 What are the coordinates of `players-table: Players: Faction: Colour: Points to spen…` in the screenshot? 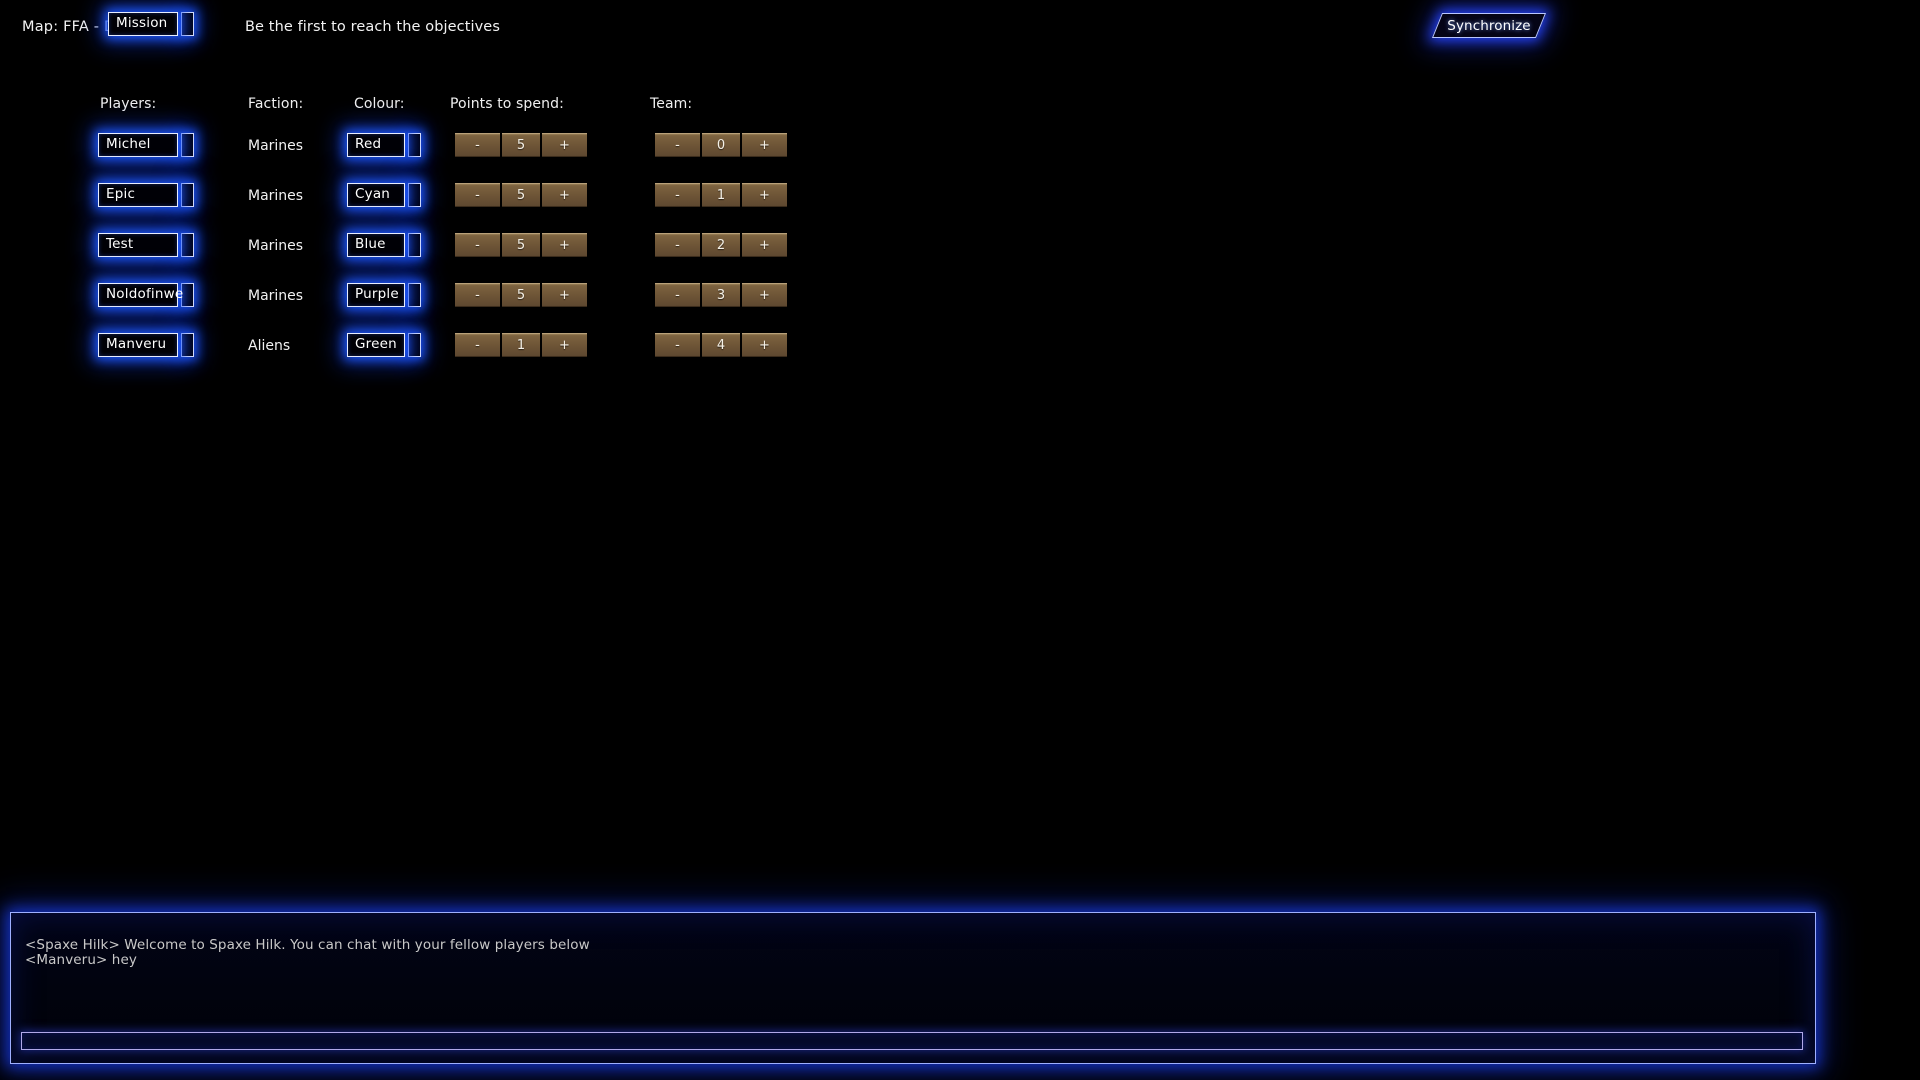 It's located at (450, 234).